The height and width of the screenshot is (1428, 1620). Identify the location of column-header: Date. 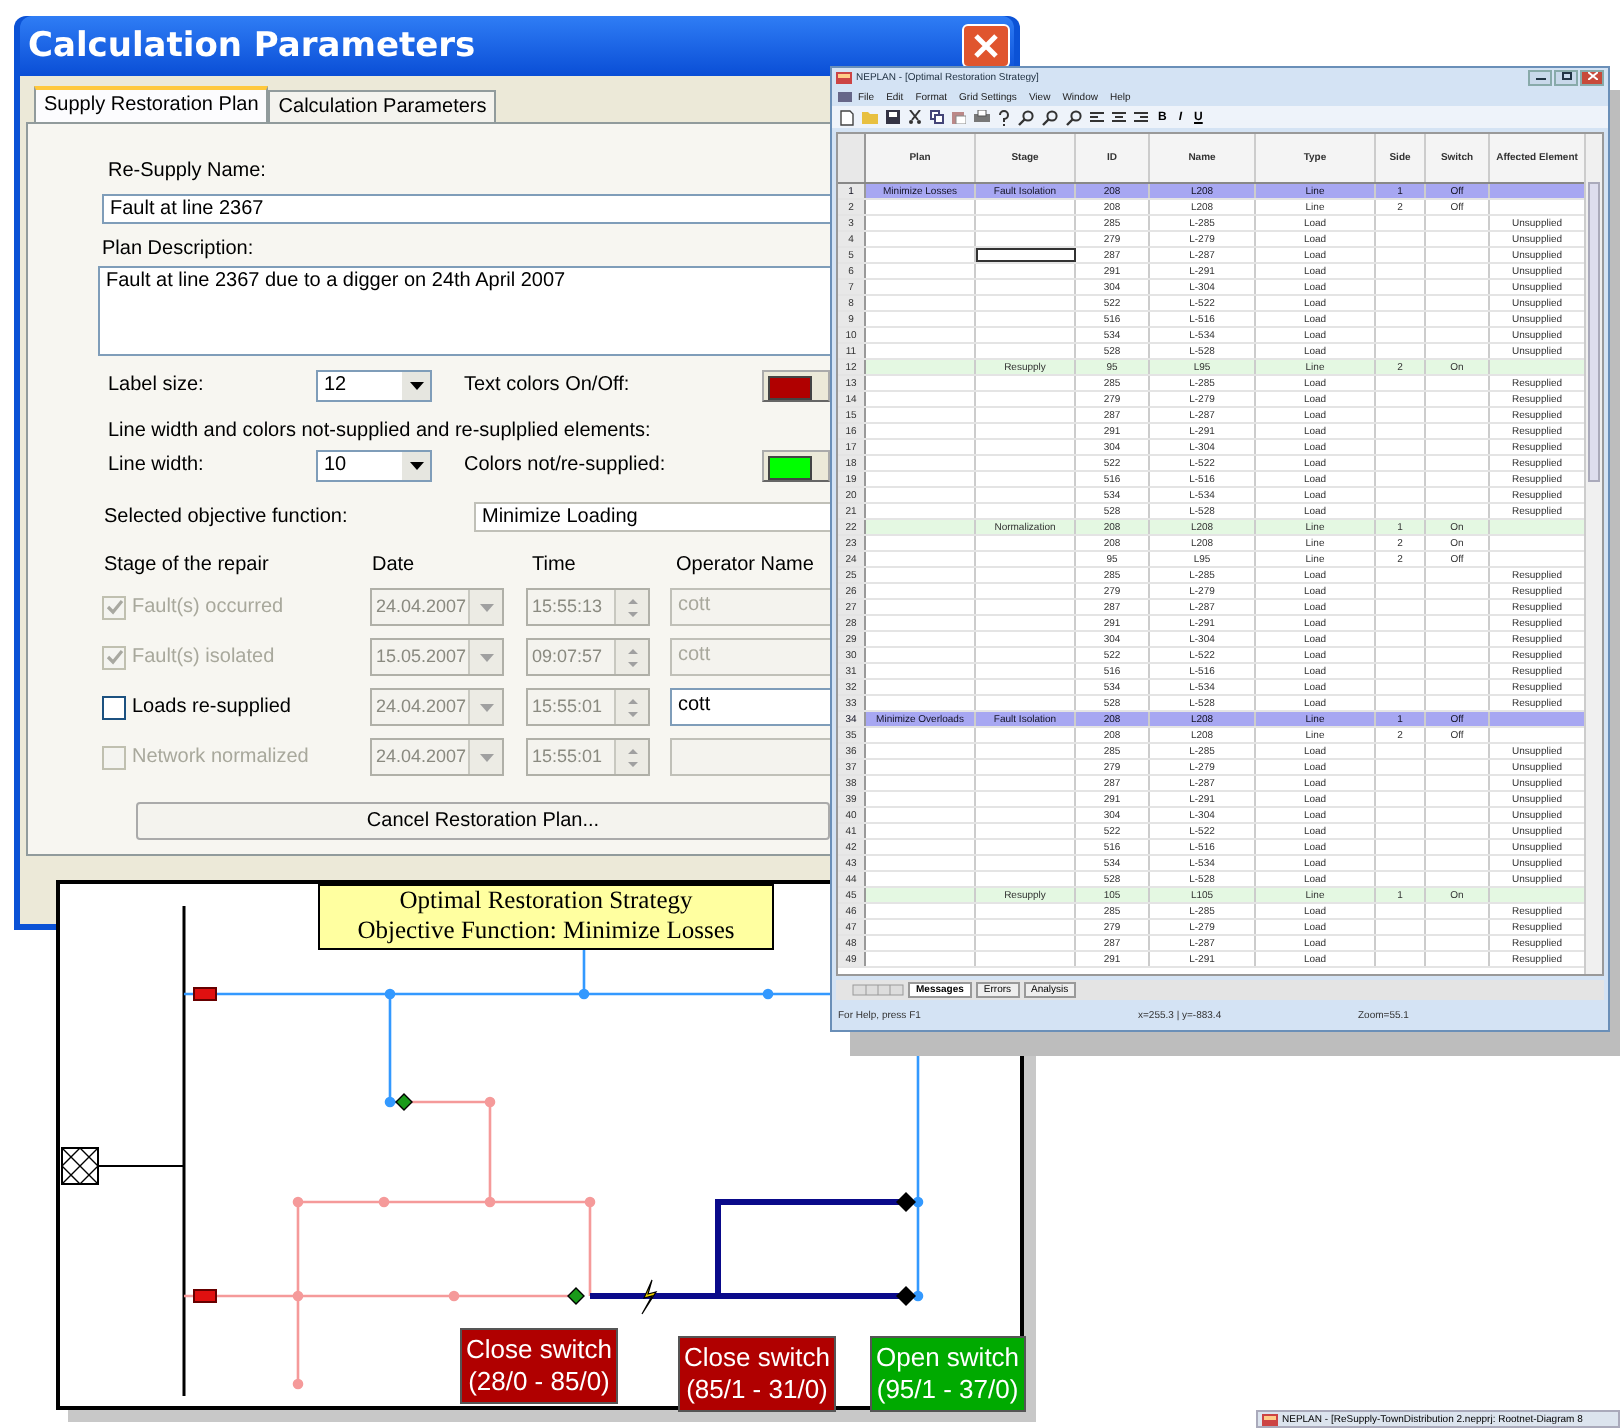
(394, 566).